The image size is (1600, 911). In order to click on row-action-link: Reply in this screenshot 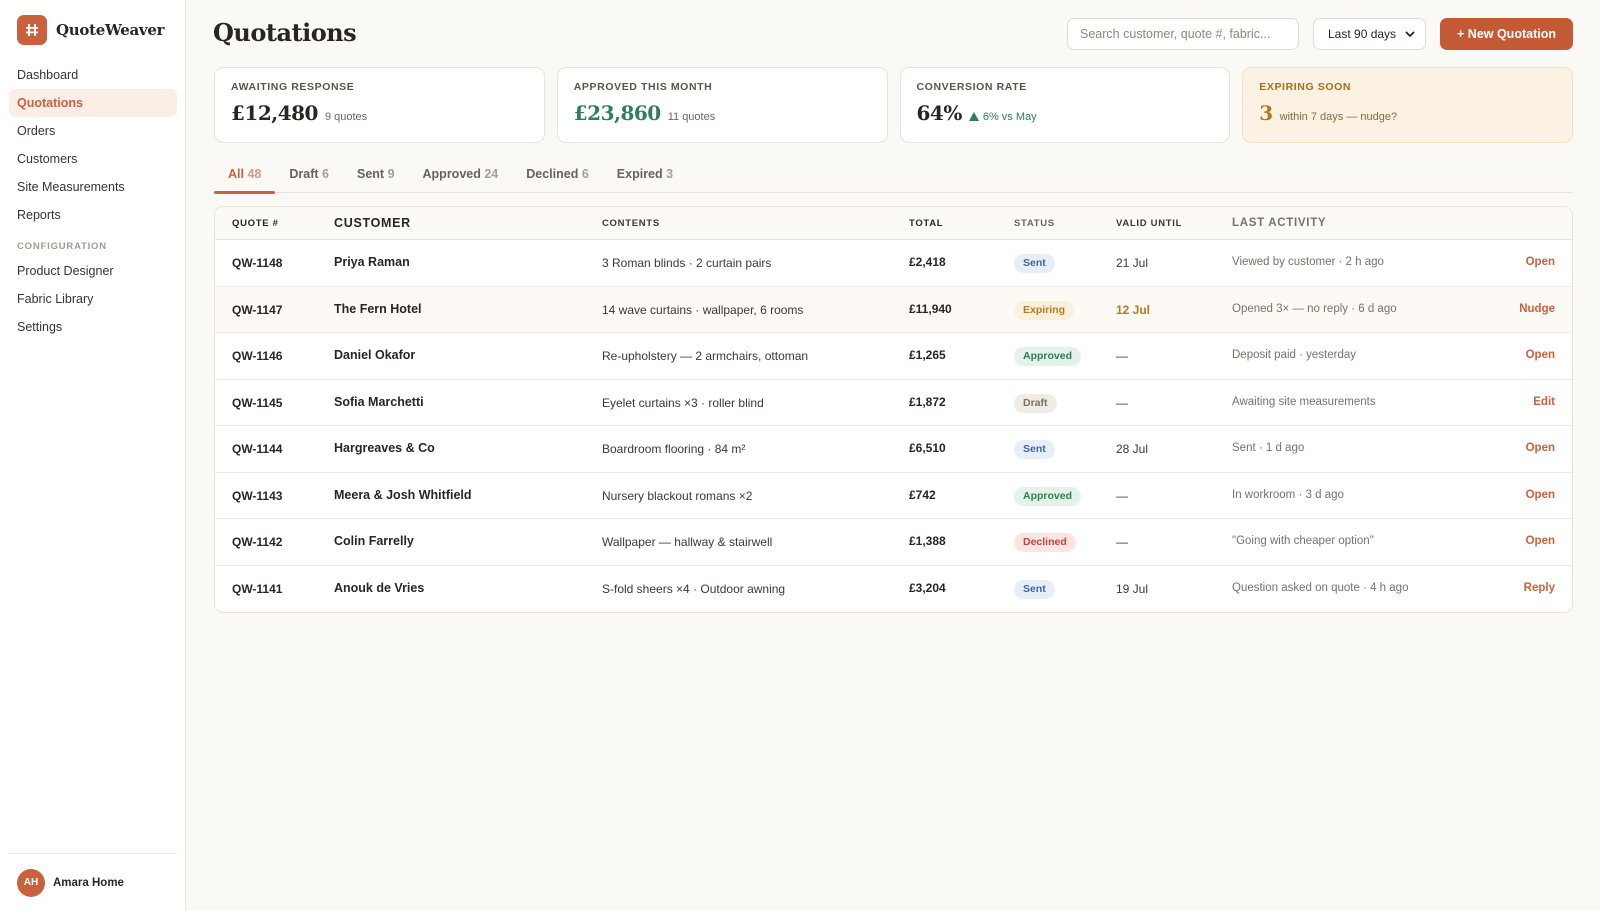, I will do `click(1539, 588)`.